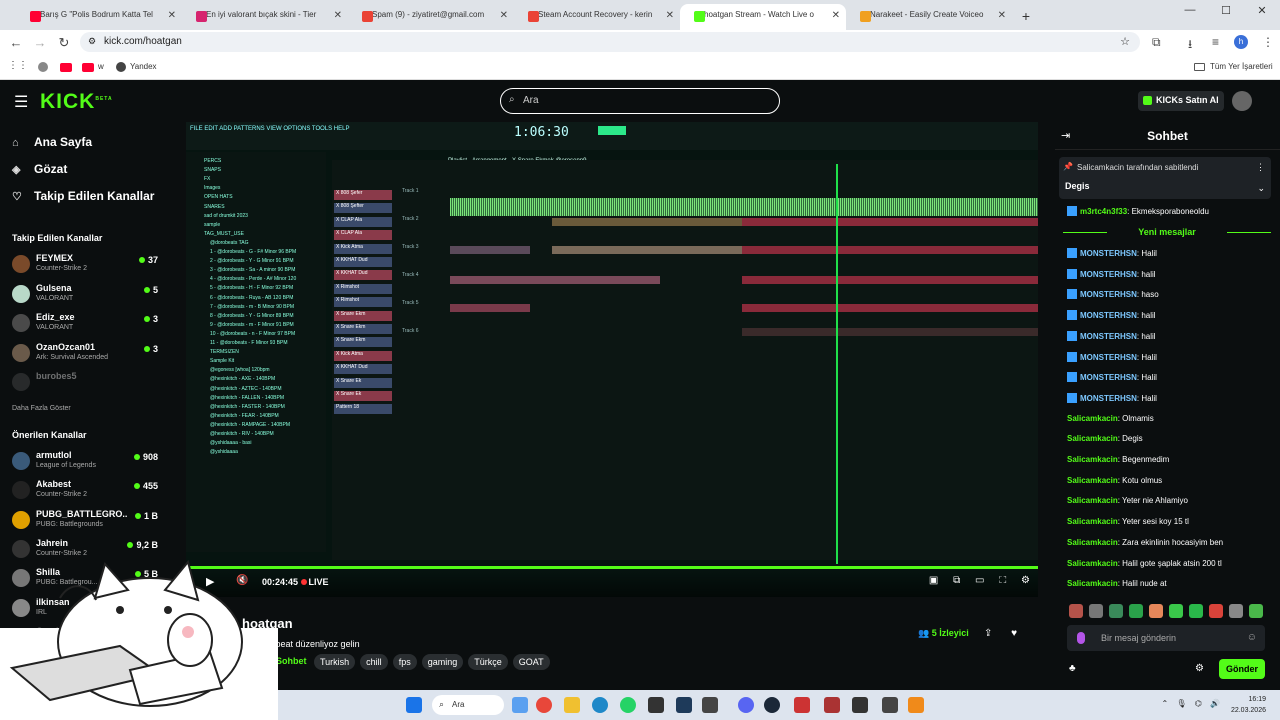 The width and height of the screenshot is (1280, 720). I want to click on chat-users-icon: ♣, so click(1072, 668).